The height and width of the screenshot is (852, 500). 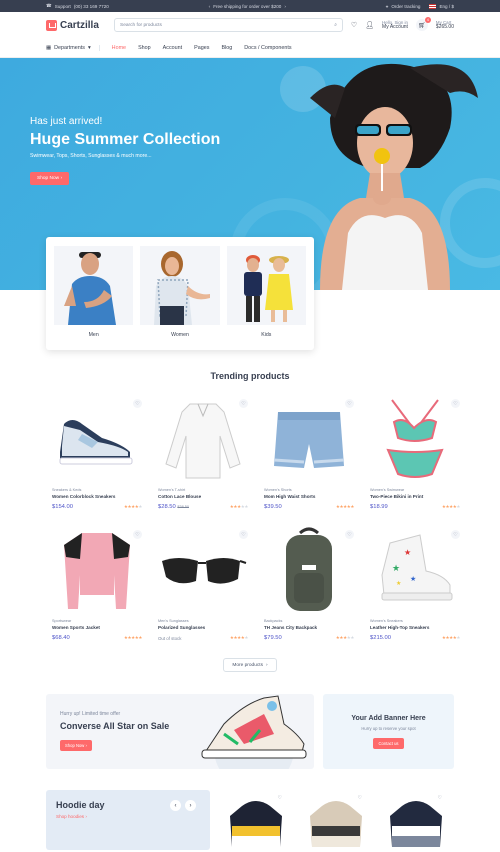 I want to click on shop-now-button: Shop Now ›, so click(x=50, y=178).